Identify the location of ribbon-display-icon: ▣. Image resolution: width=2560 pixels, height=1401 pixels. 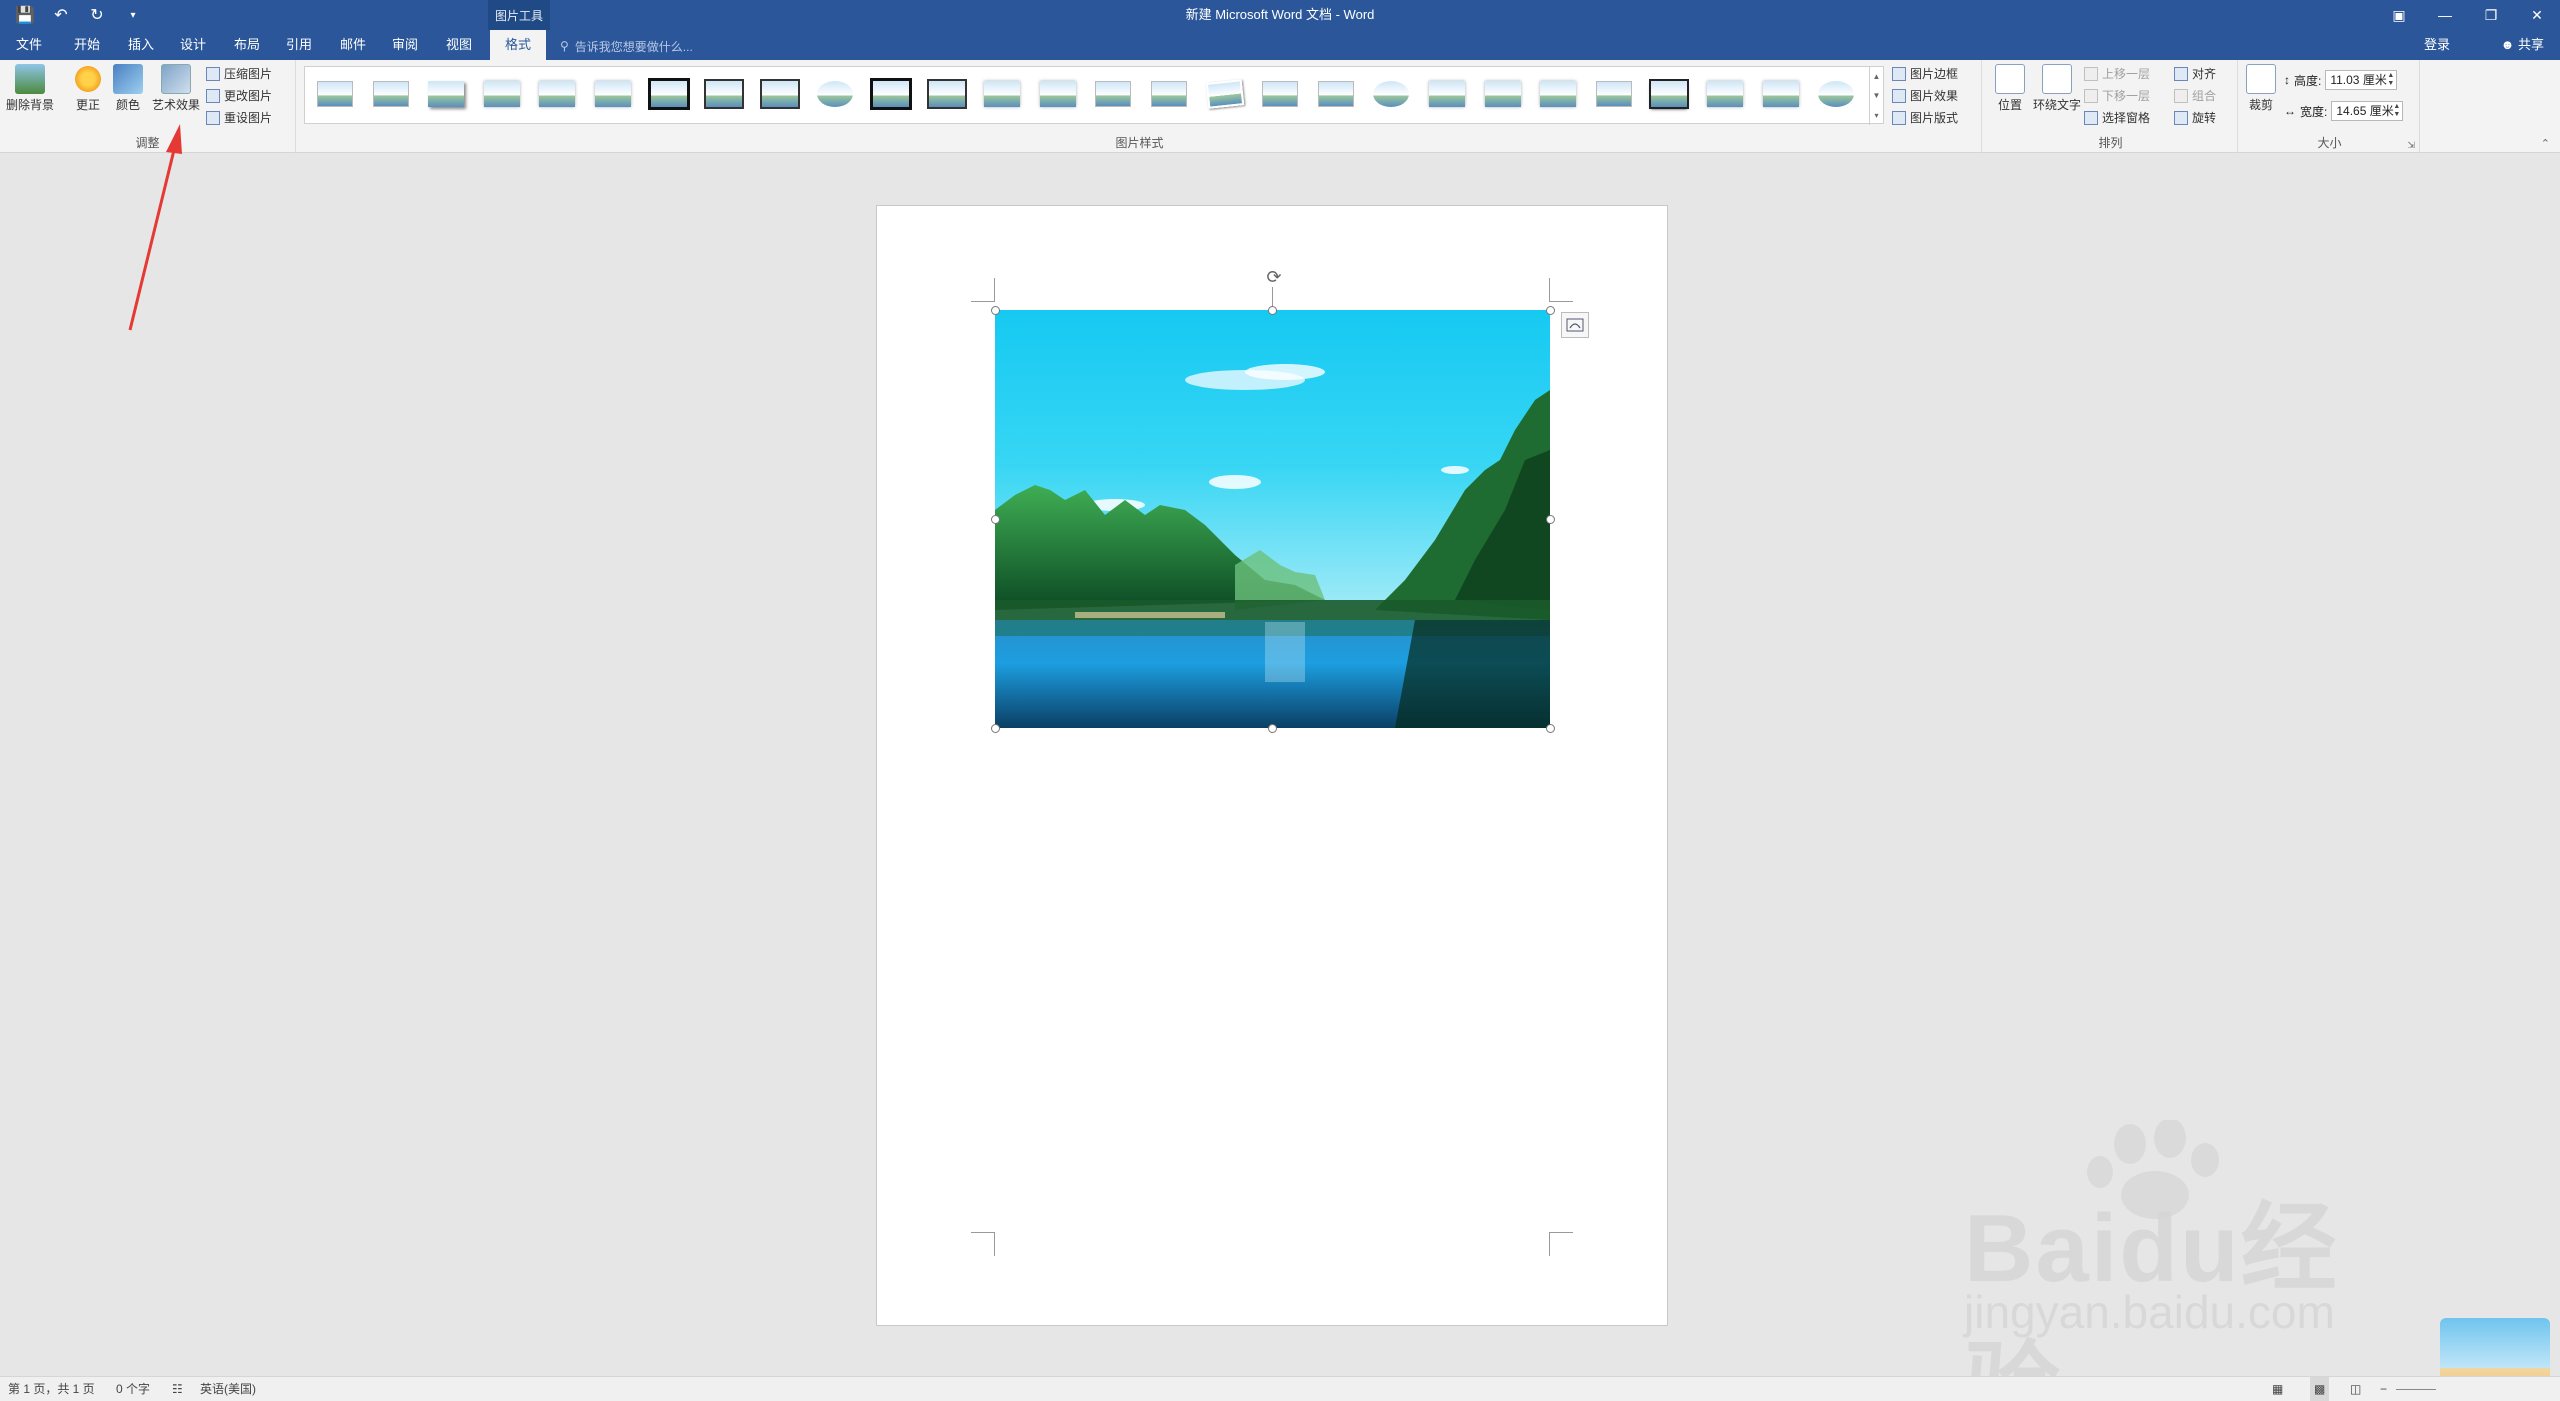
(2399, 15).